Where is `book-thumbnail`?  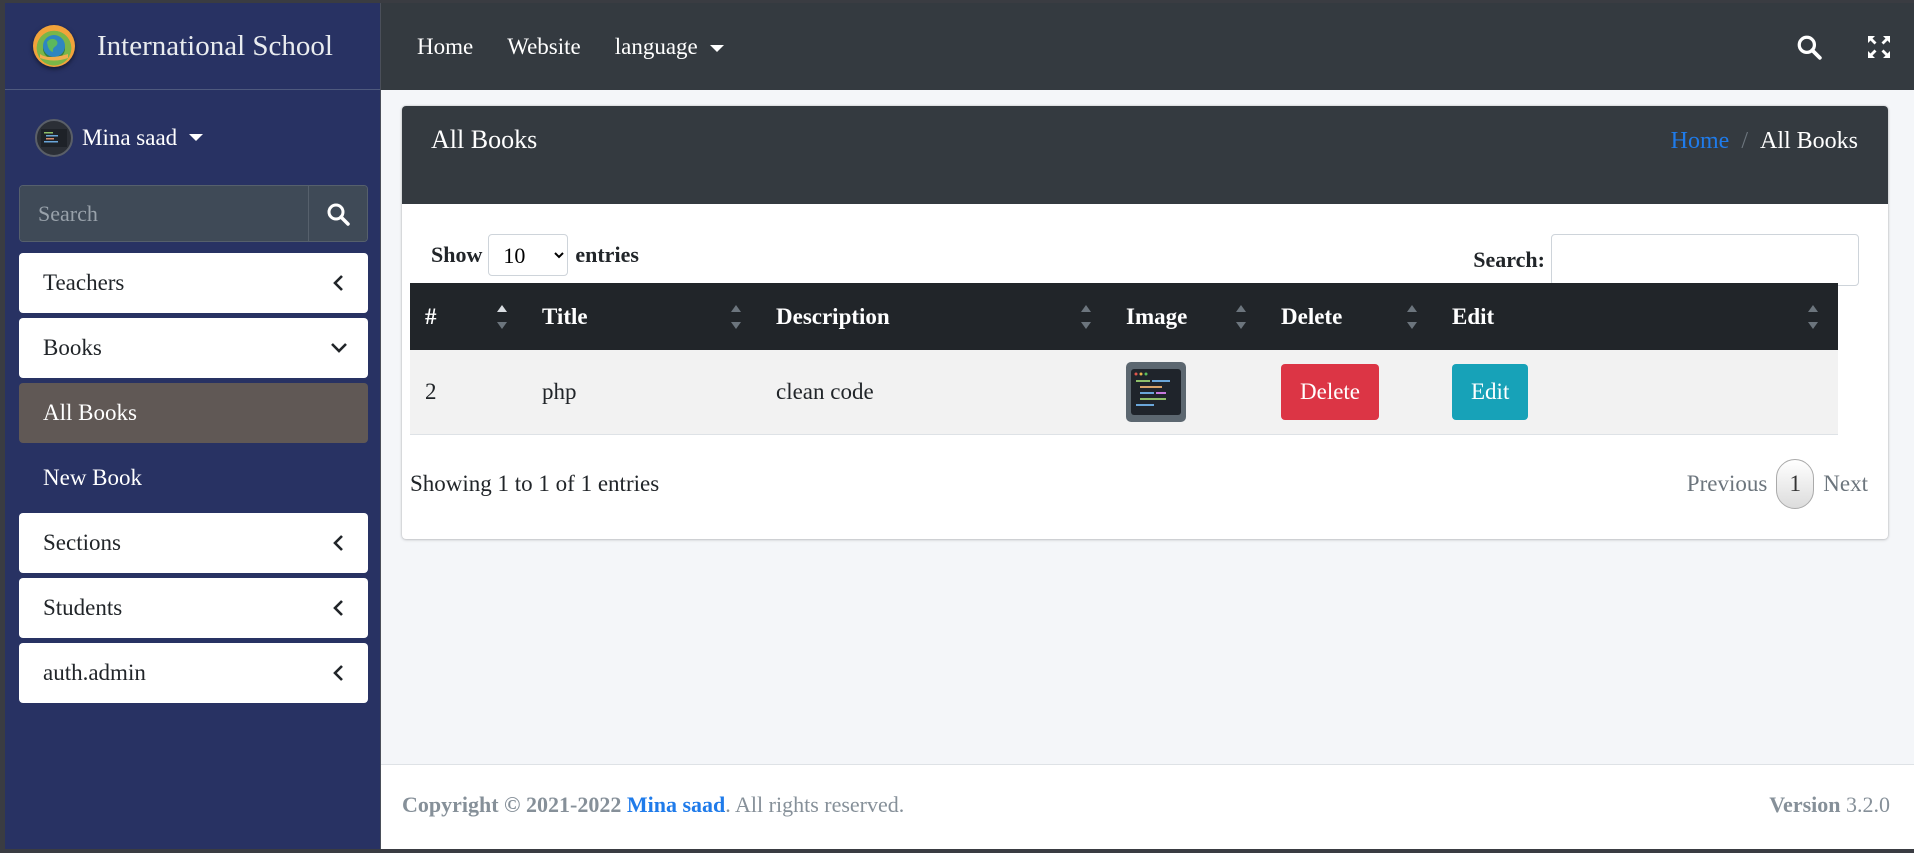 book-thumbnail is located at coordinates (1156, 391).